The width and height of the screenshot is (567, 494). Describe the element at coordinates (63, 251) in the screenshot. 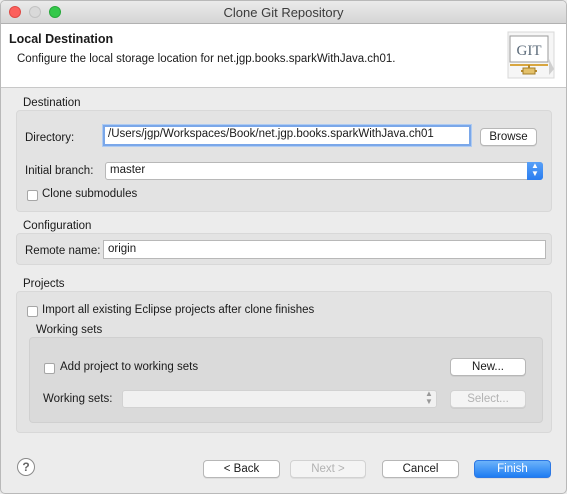

I see `remote-name-label: Remote name:` at that location.